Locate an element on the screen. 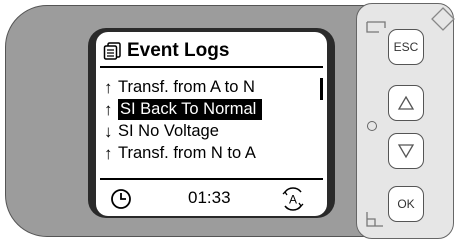 Image resolution: width=457 pixels, height=244 pixels. event-label: Transf. from N to A is located at coordinates (187, 153).